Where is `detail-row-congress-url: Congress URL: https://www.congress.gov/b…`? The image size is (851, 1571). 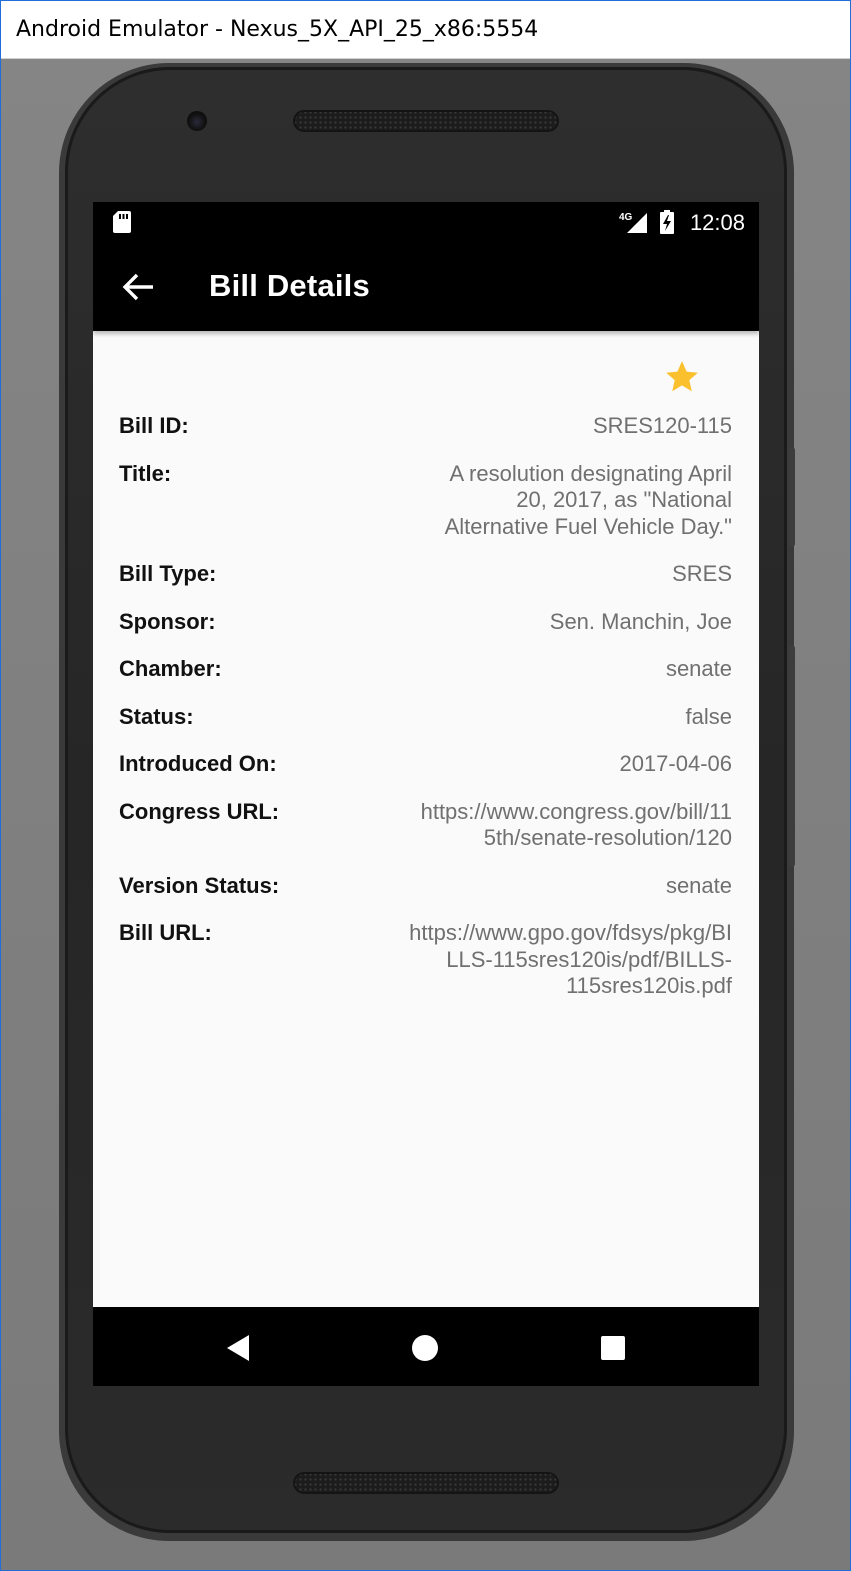 detail-row-congress-url: Congress URL: https://www.congress.gov/b… is located at coordinates (425, 825).